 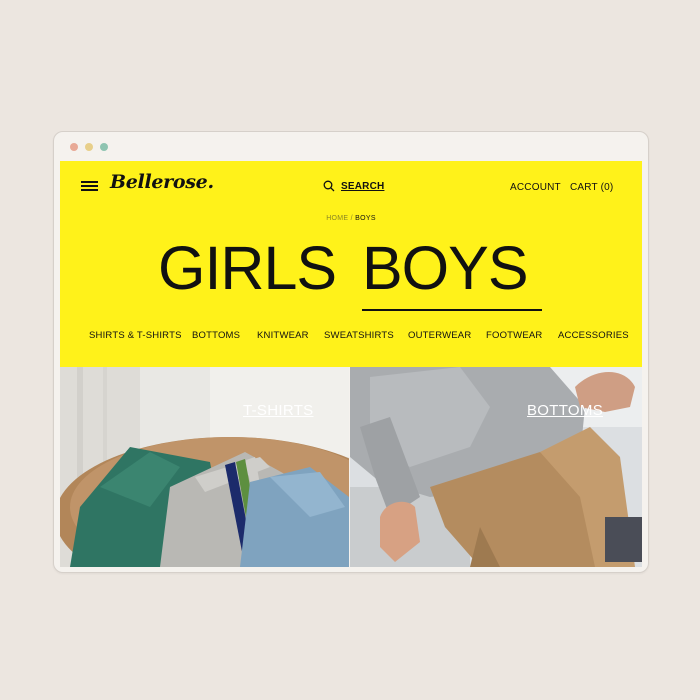 What do you see at coordinates (89, 147) in the screenshot?
I see `minimize-dot` at bounding box center [89, 147].